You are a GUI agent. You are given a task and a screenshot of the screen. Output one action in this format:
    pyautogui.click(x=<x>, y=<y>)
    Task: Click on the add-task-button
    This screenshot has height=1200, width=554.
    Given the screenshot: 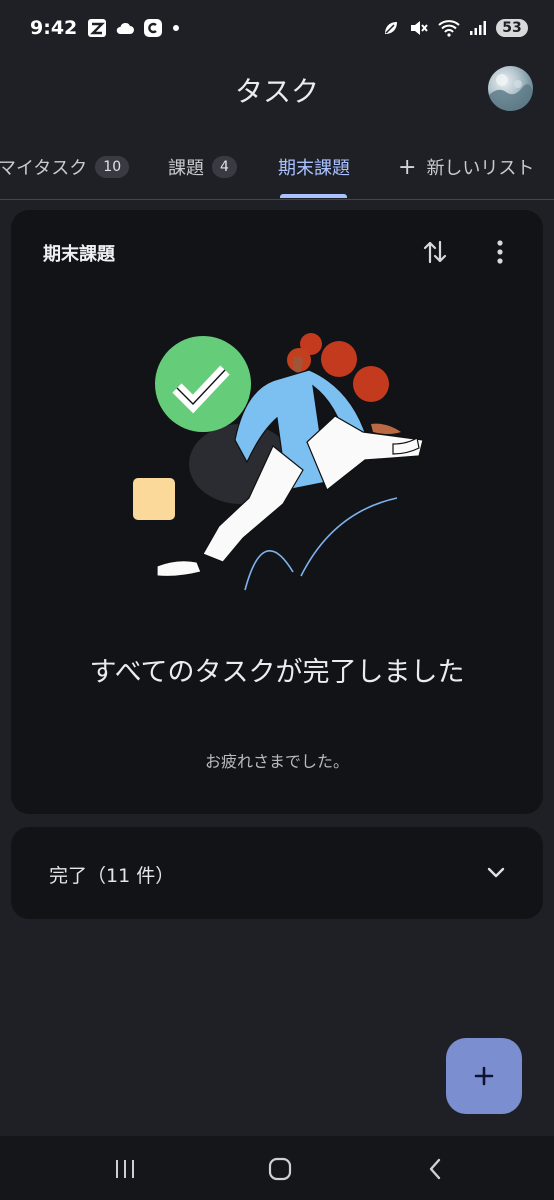 What is the action you would take?
    pyautogui.click(x=484, y=1076)
    